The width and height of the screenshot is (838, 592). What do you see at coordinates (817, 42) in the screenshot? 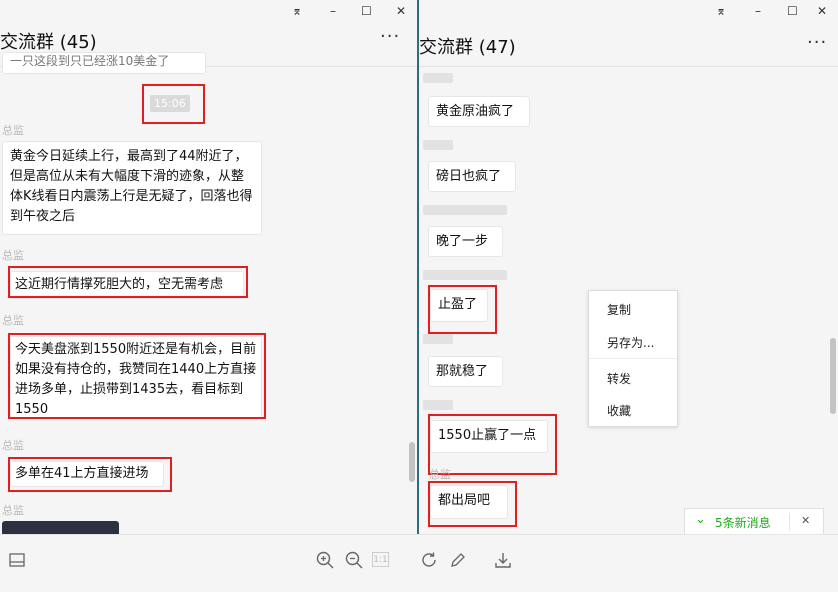
I see `right-more-icon: ···` at bounding box center [817, 42].